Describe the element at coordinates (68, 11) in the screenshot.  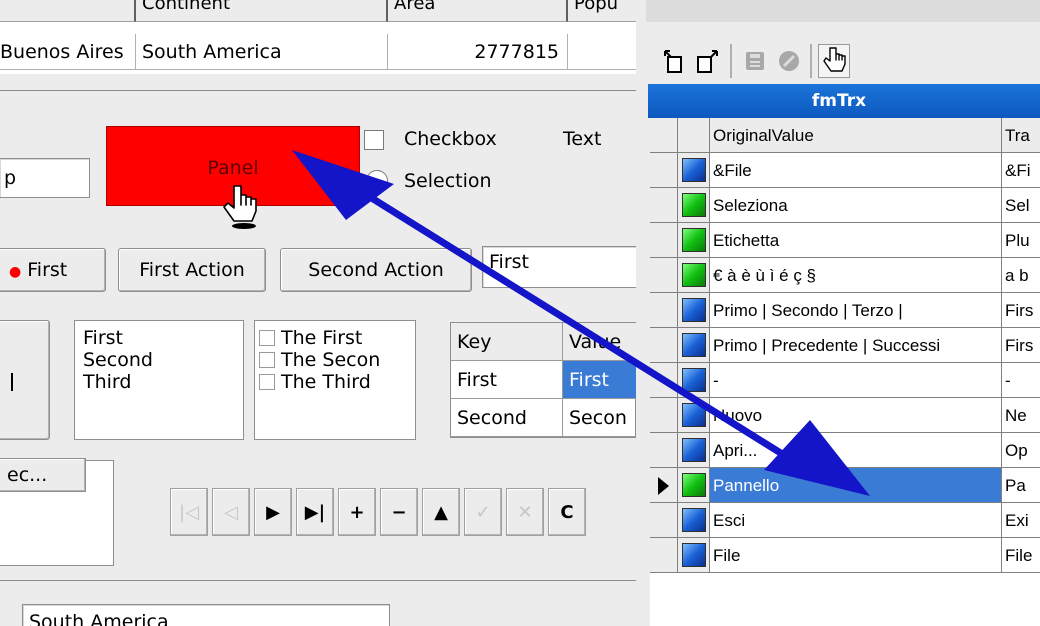
I see `grid-header-capital` at that location.